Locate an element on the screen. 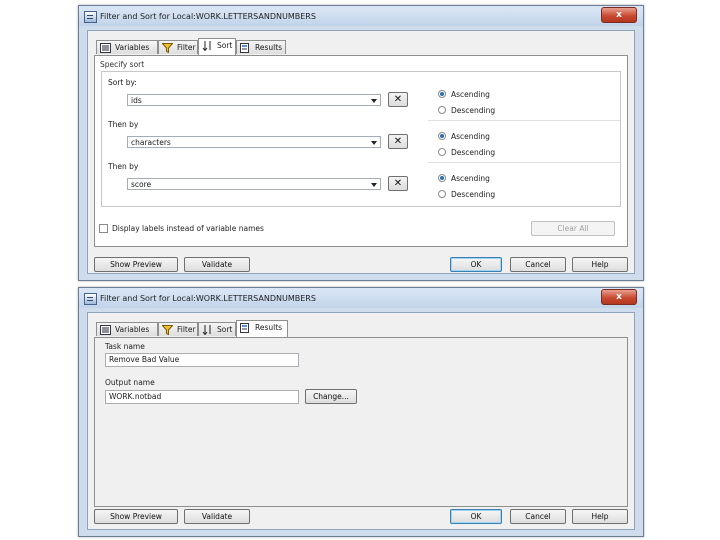  then-by-label-2: Then by is located at coordinates (123, 166).